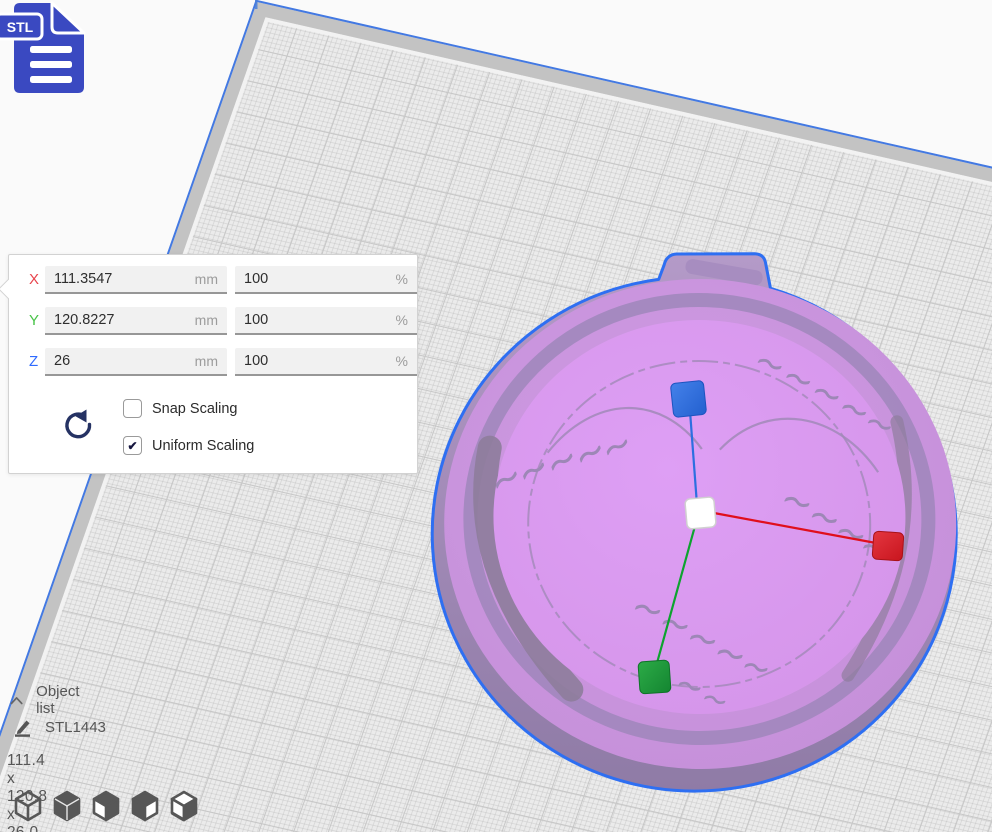  Describe the element at coordinates (16, 700) in the screenshot. I see `chevron-up-icon` at that location.